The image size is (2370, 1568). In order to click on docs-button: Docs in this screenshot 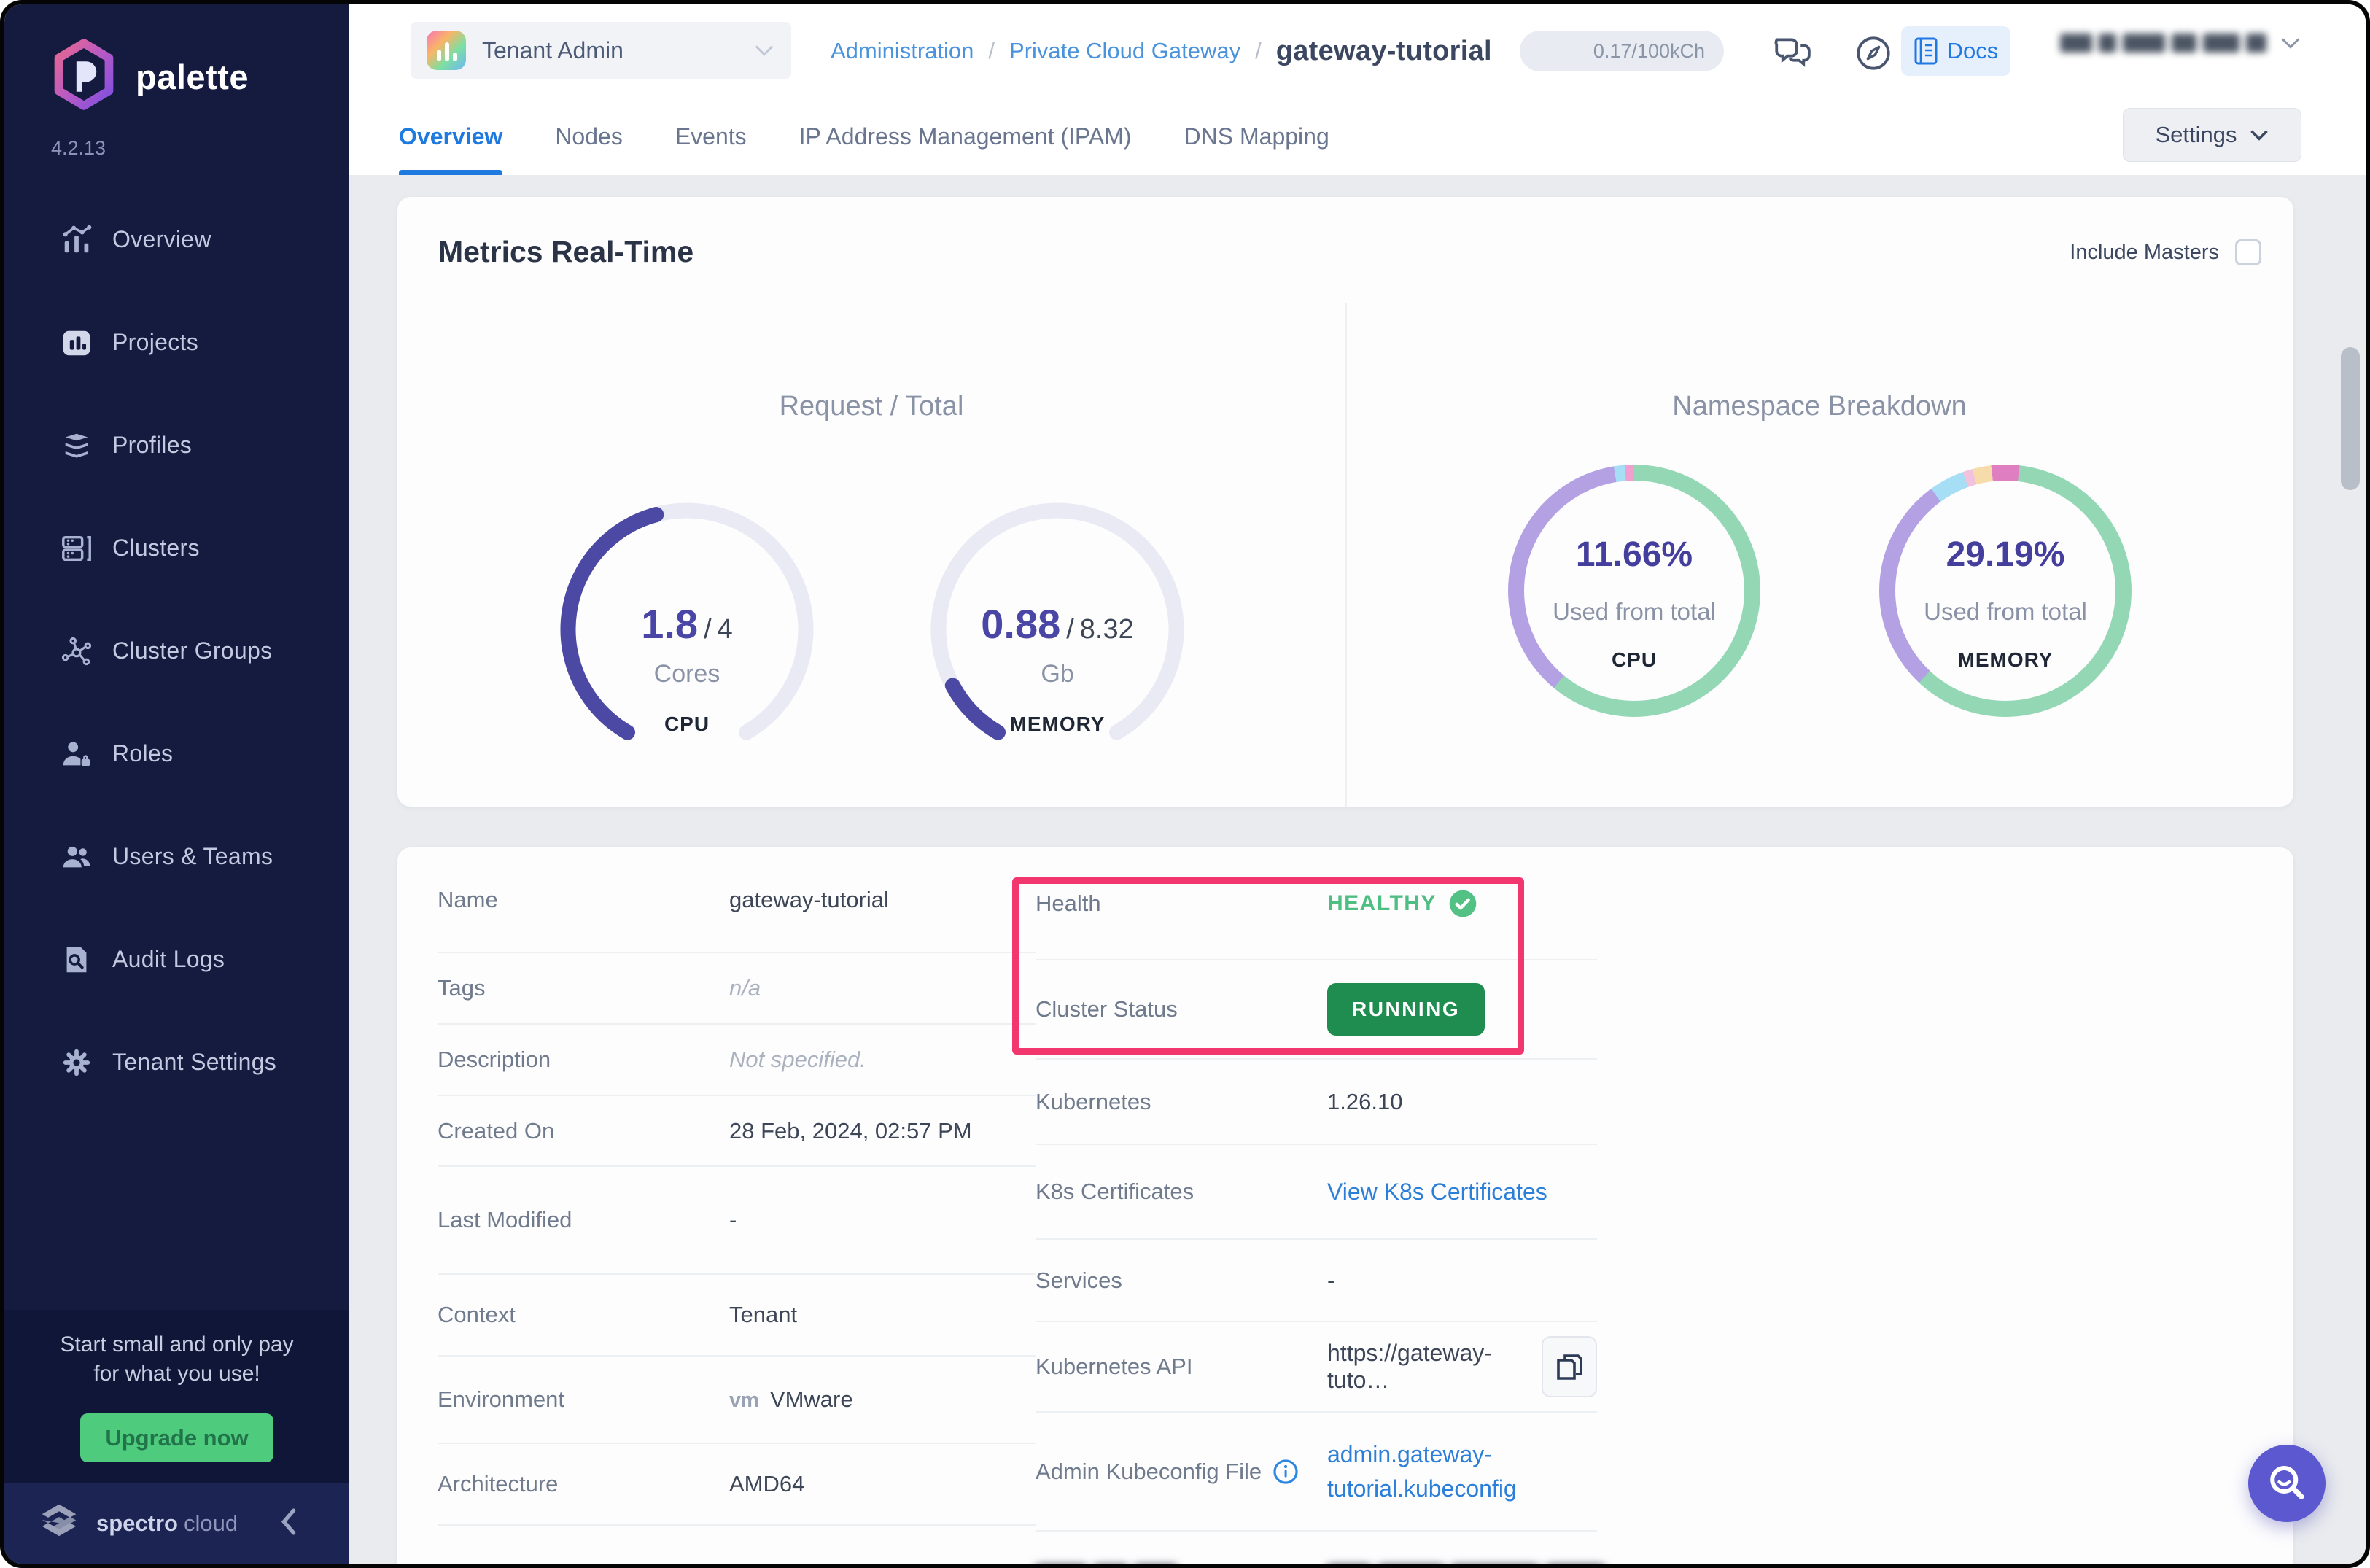, I will do `click(1955, 51)`.